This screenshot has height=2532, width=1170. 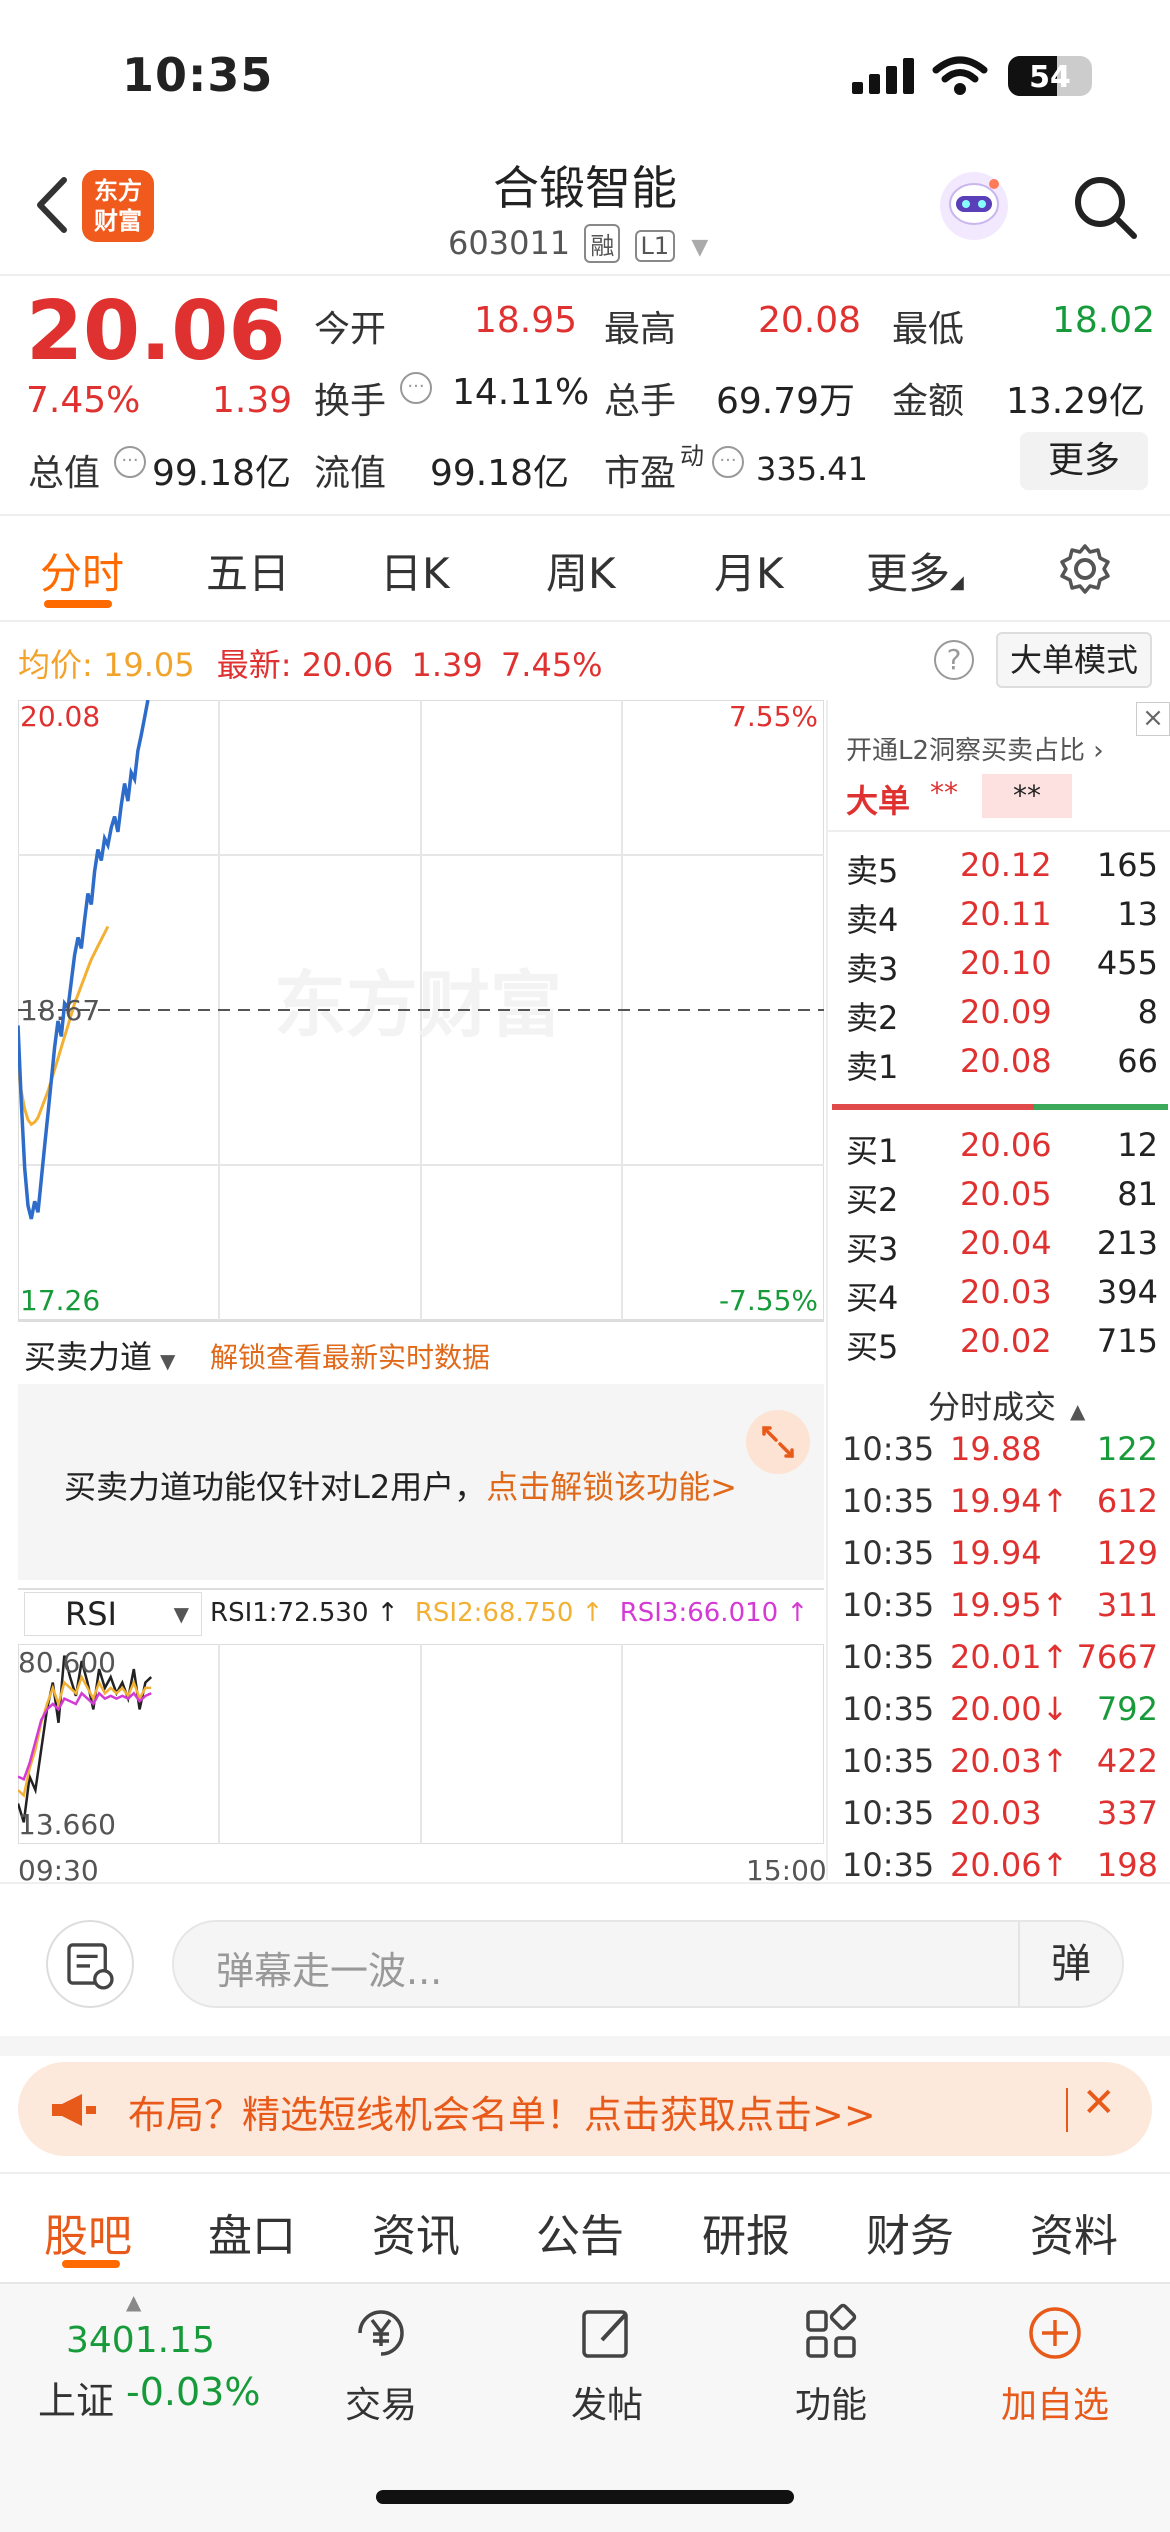 I want to click on power-select-label: 买卖力道, so click(x=88, y=1357).